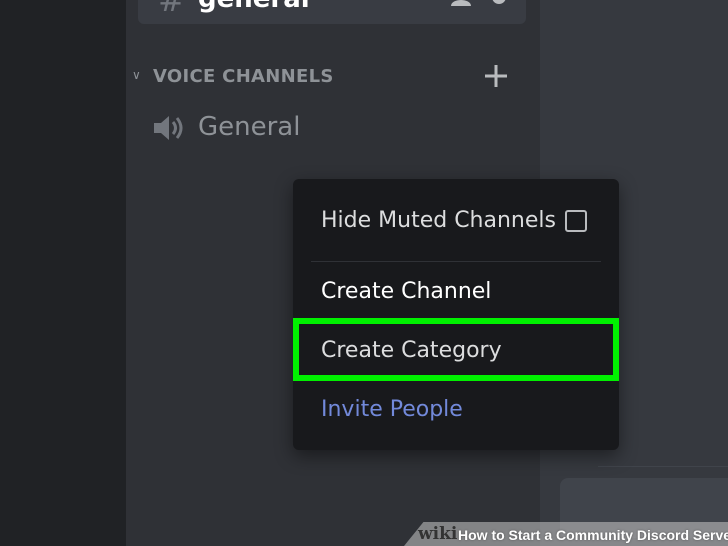  What do you see at coordinates (499, 3) in the screenshot?
I see `gear-icon` at bounding box center [499, 3].